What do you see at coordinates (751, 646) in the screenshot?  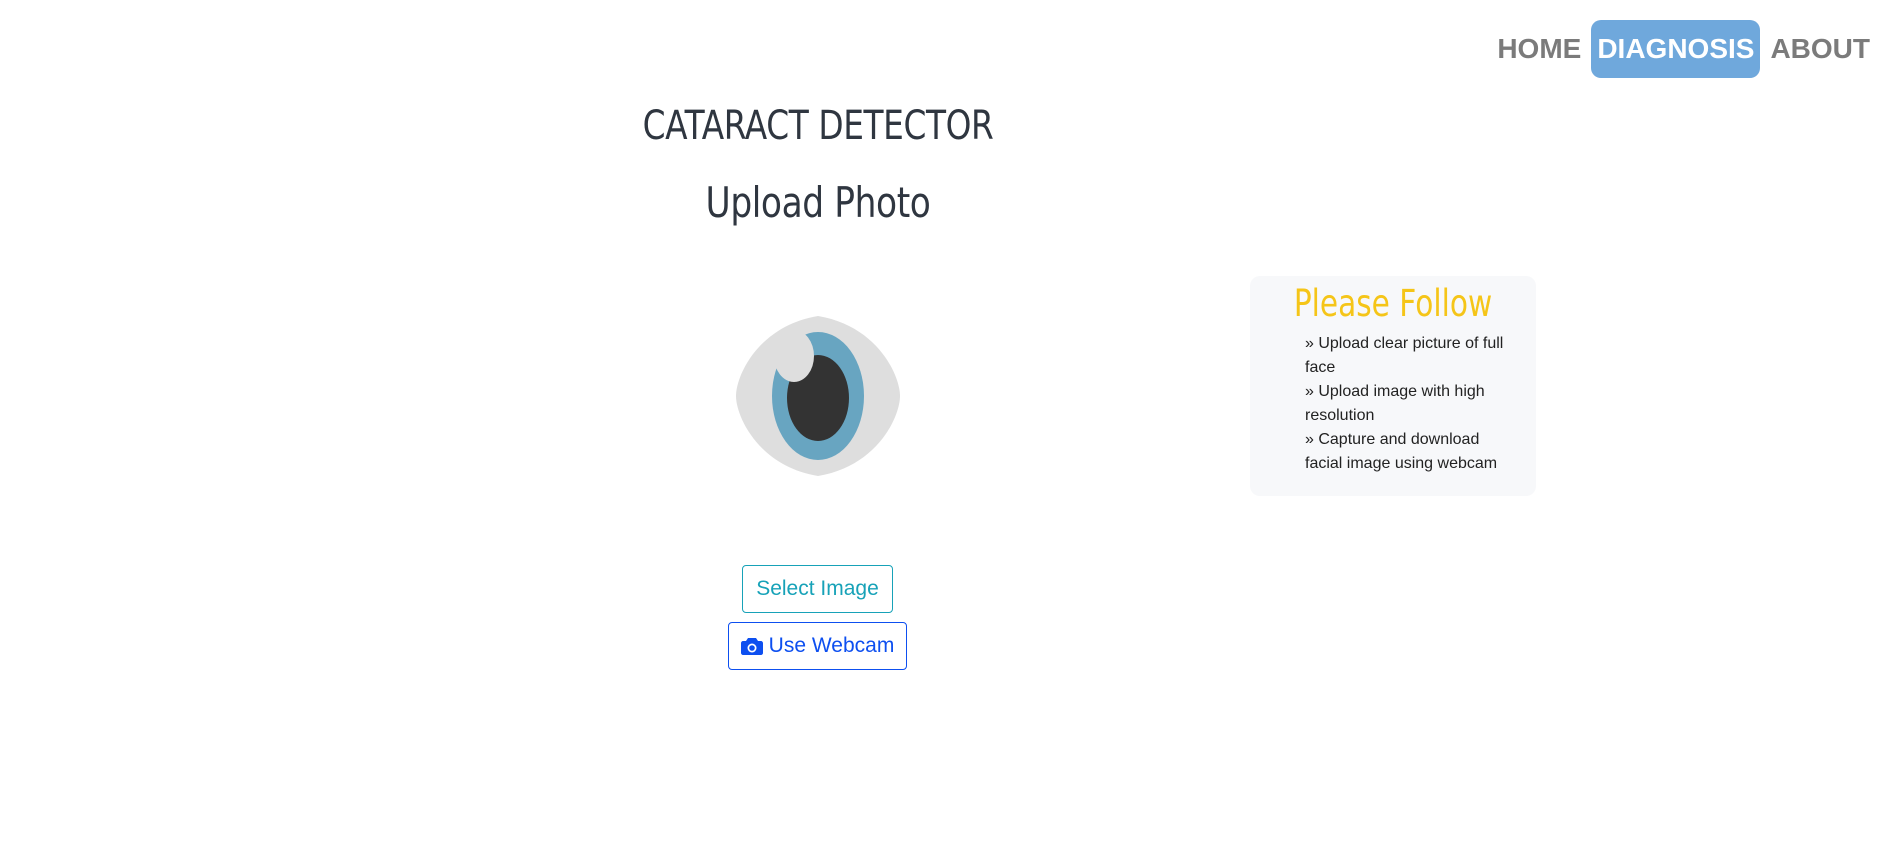 I see `camera-icon` at bounding box center [751, 646].